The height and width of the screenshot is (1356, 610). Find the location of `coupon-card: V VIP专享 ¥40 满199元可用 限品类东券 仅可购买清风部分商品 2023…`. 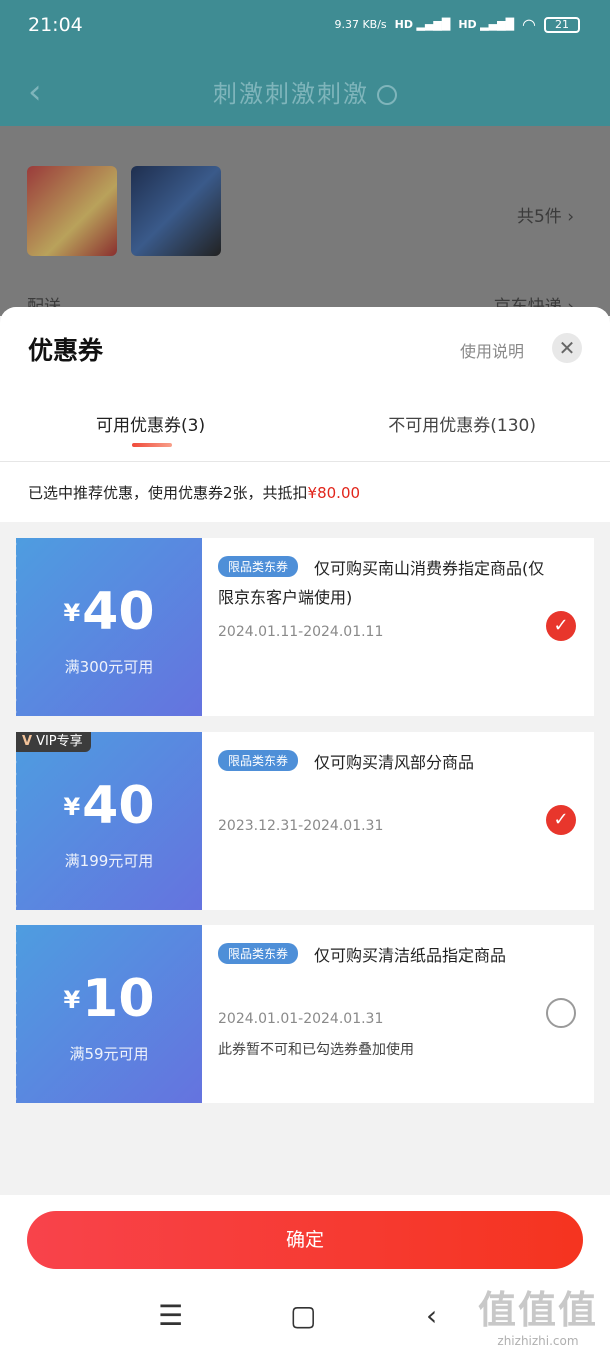

coupon-card: V VIP专享 ¥40 满199元可用 限品类东券 仅可购买清风部分商品 2023… is located at coordinates (303, 821).